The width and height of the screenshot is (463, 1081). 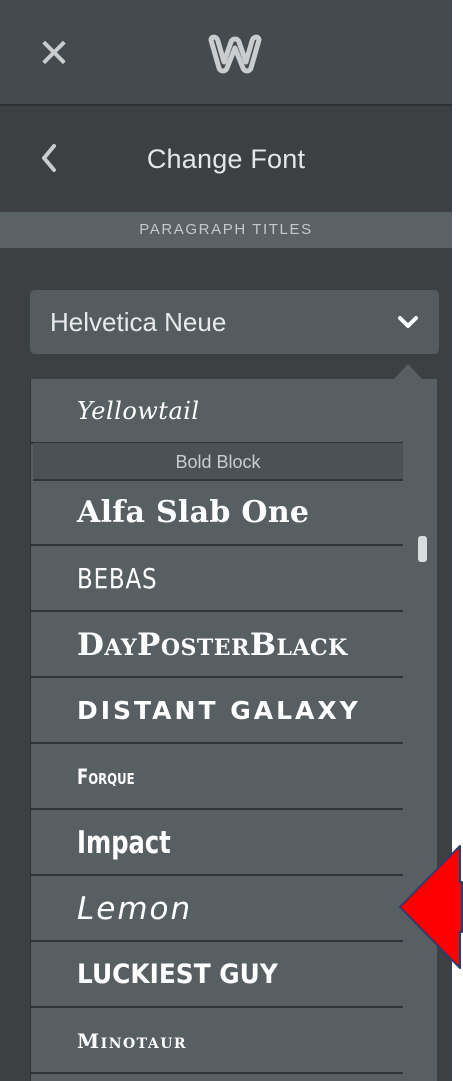 I want to click on font-select: Helvetica Neue, so click(x=234, y=322).